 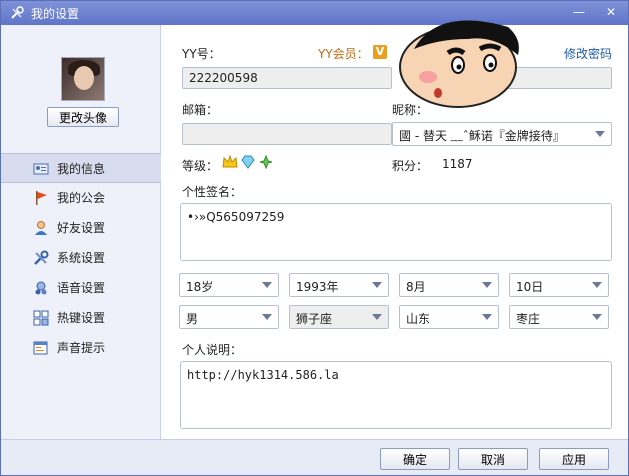 I want to click on nickname-value: 國 - 替天 ﹏ˆ稣诺『金牌接待』, so click(x=482, y=136).